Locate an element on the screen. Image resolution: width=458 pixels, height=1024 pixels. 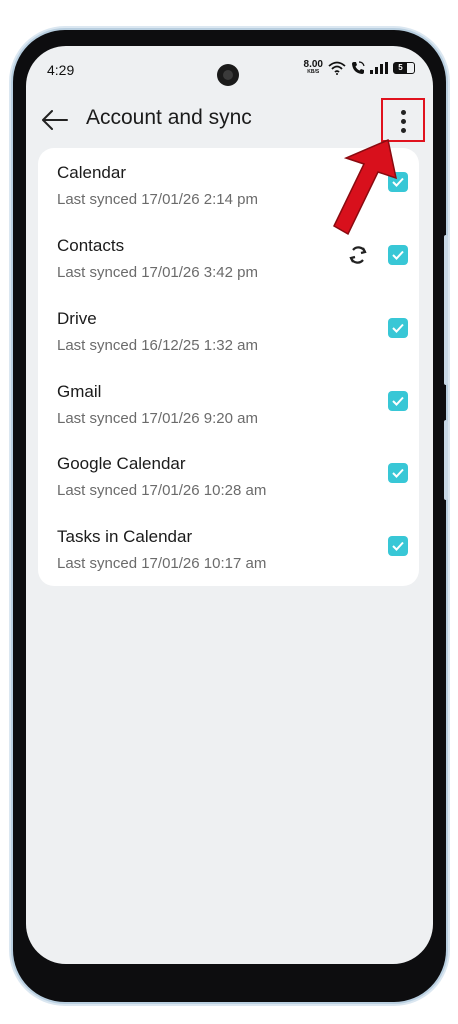
call-icon is located at coordinates (358, 67).